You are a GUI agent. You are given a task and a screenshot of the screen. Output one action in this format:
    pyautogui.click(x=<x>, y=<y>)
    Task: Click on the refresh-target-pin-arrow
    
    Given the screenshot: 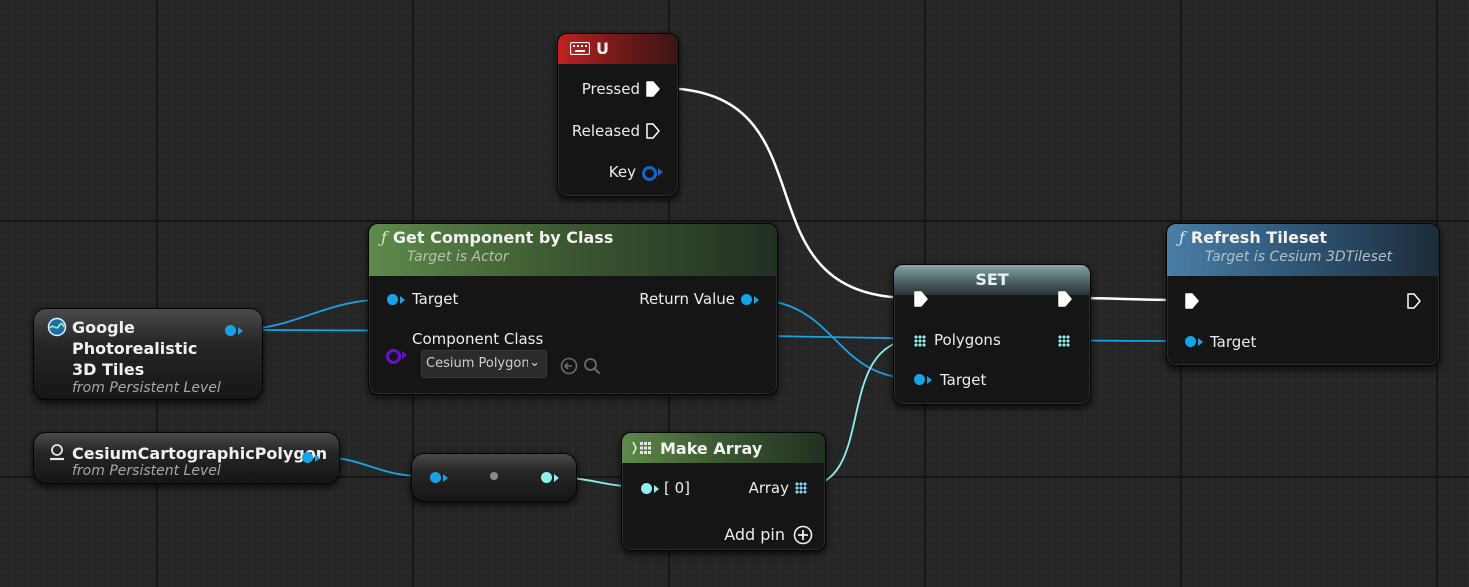 What is the action you would take?
    pyautogui.click(x=1200, y=342)
    